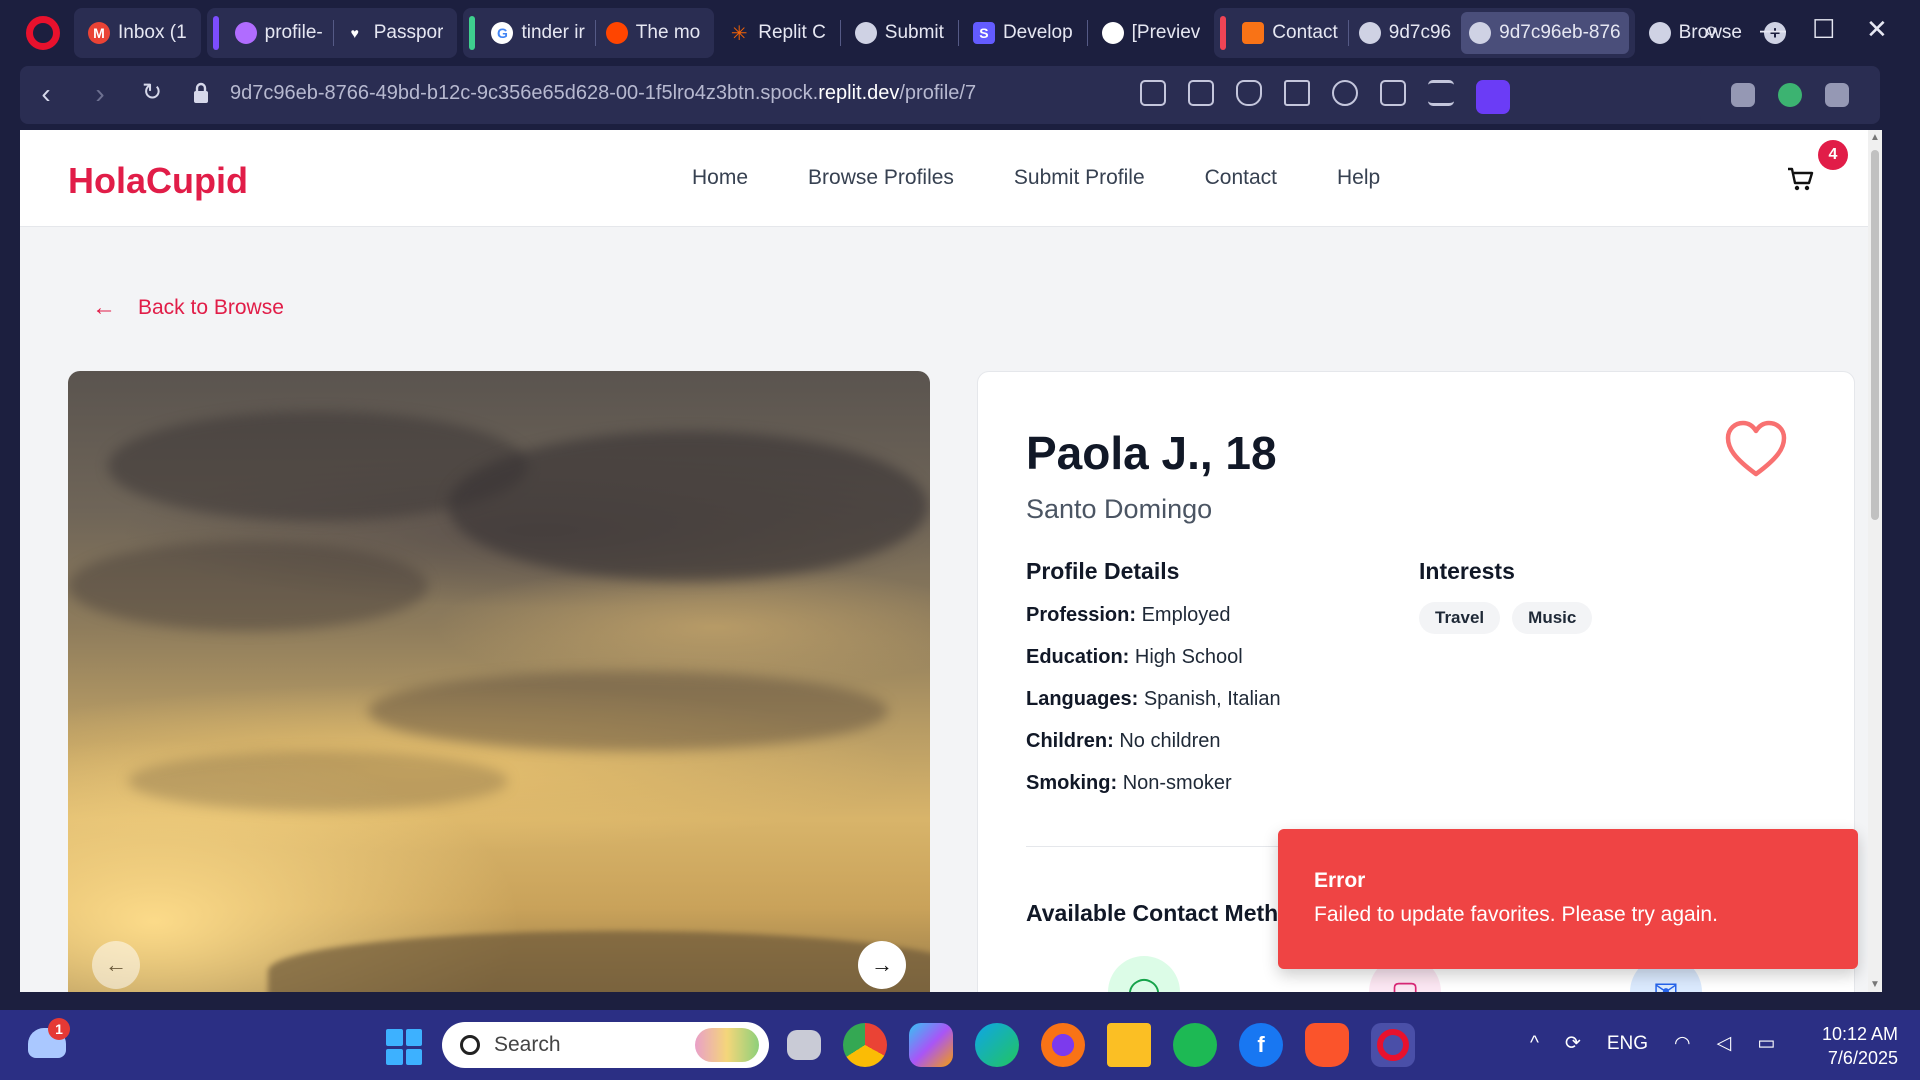 The width and height of the screenshot is (1920, 1080). Describe the element at coordinates (1743, 95) in the screenshot. I see `snapshot-icon` at that location.